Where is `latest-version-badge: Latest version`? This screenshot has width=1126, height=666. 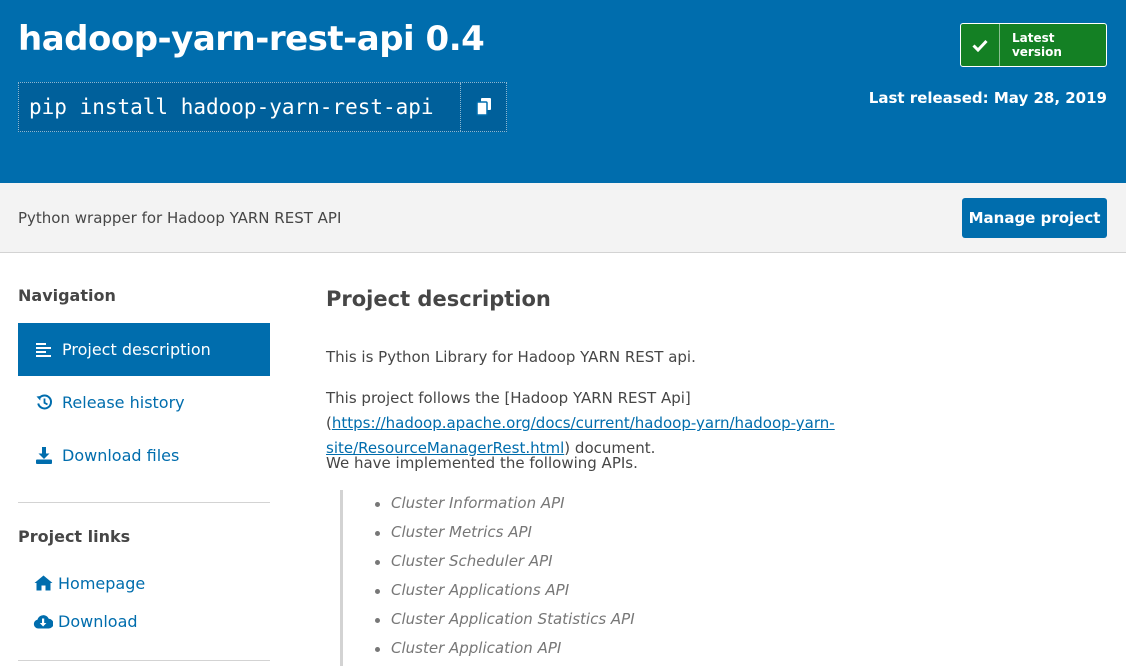
latest-version-badge: Latest version is located at coordinates (1033, 45).